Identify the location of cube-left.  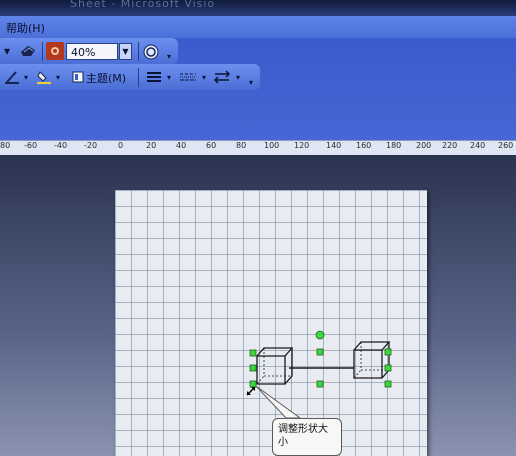
(275, 366).